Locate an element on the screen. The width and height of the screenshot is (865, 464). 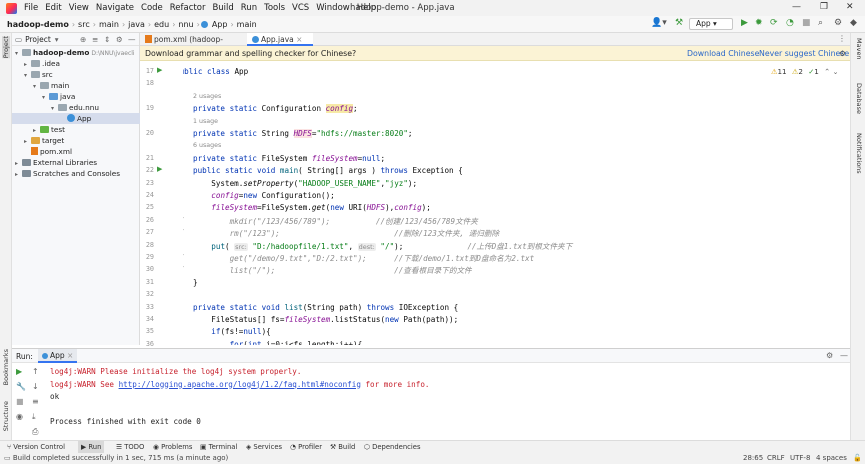
tree-item-edu-nnu: ▾ edu.nnu is located at coordinates (76, 107).